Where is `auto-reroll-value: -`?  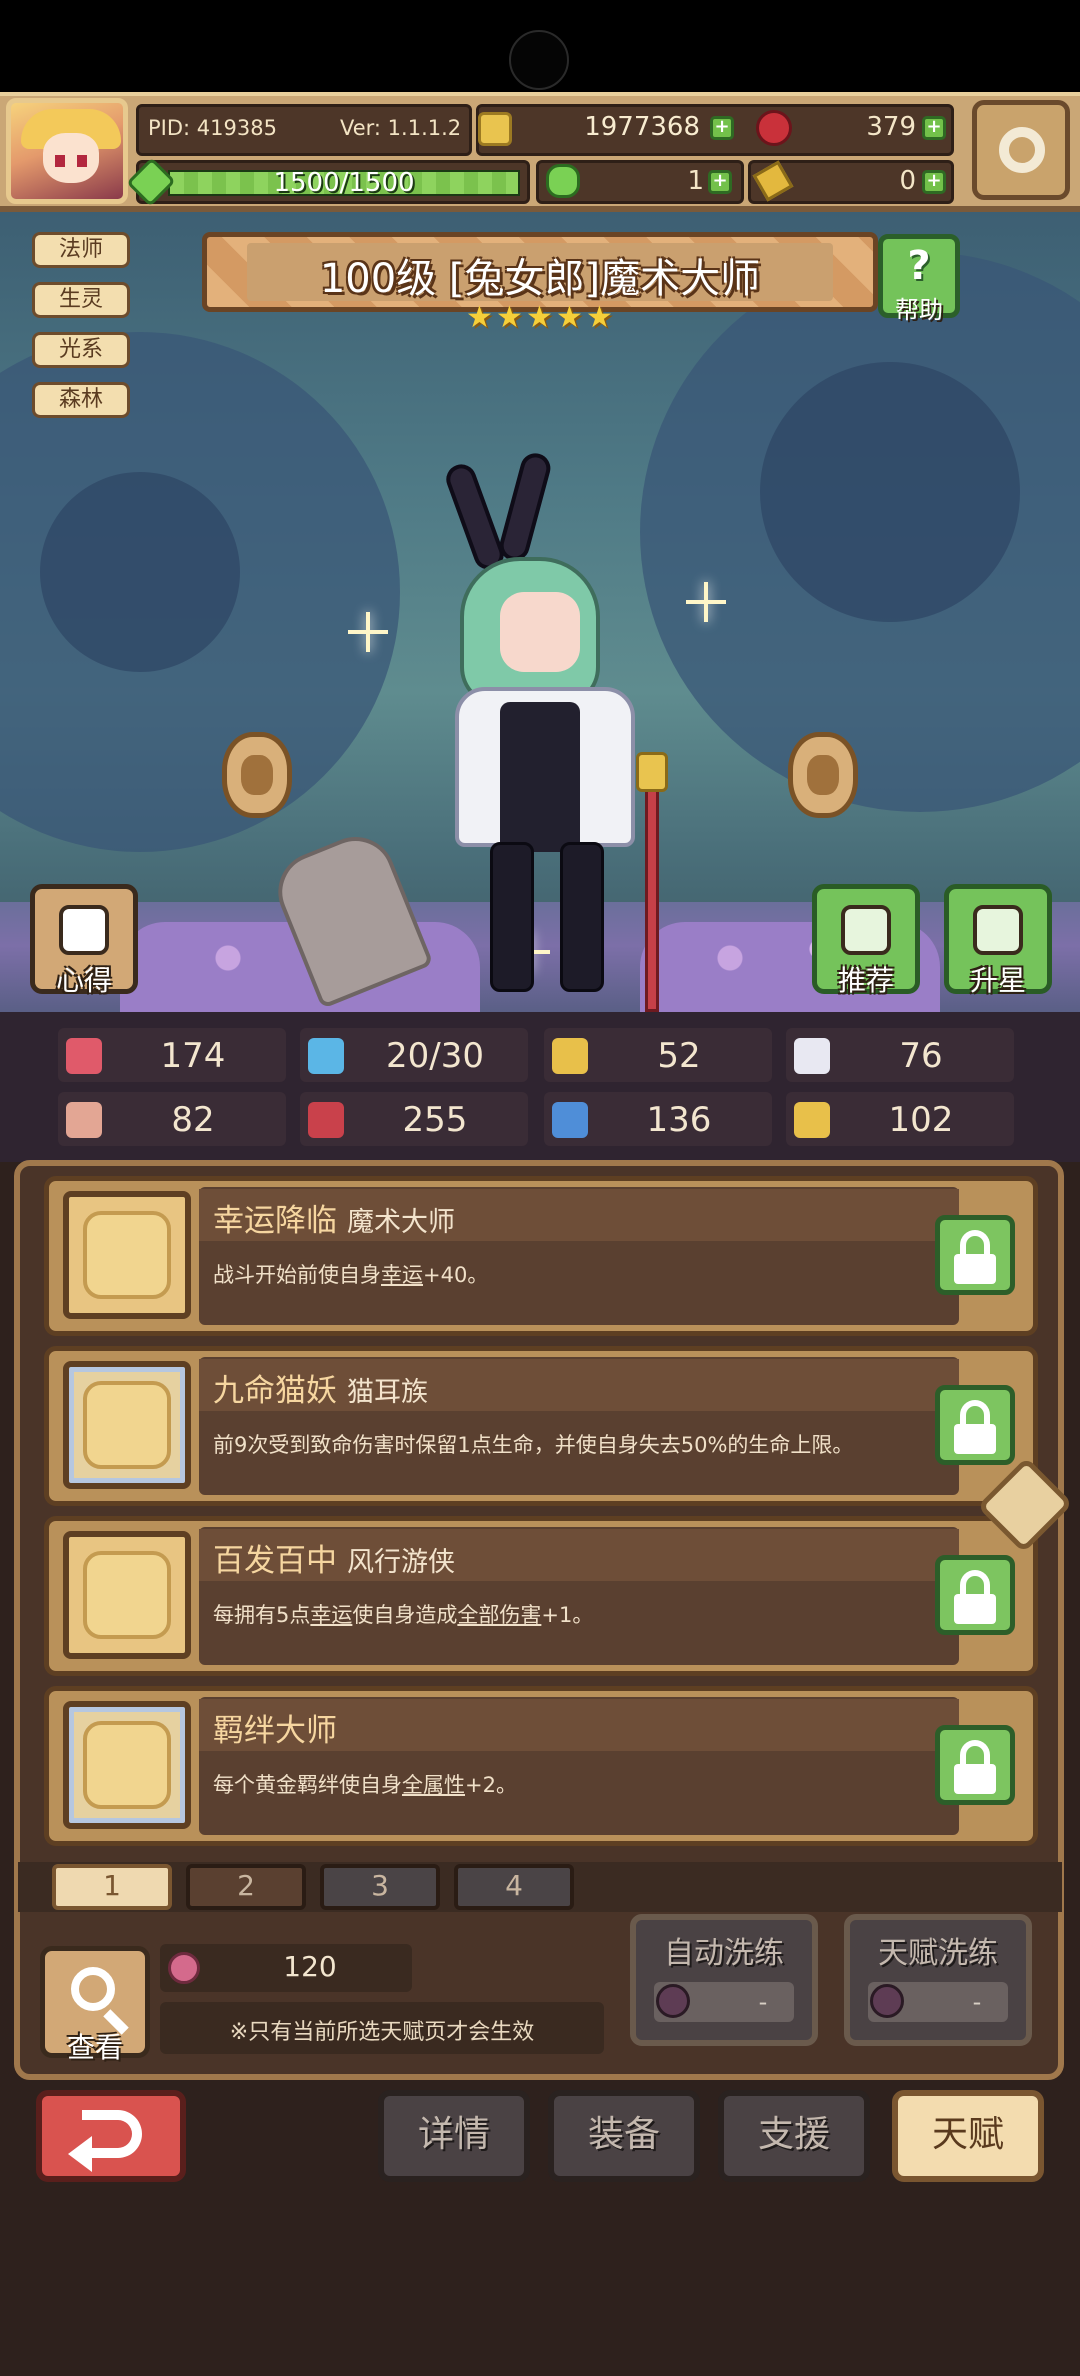 auto-reroll-value: - is located at coordinates (763, 2002).